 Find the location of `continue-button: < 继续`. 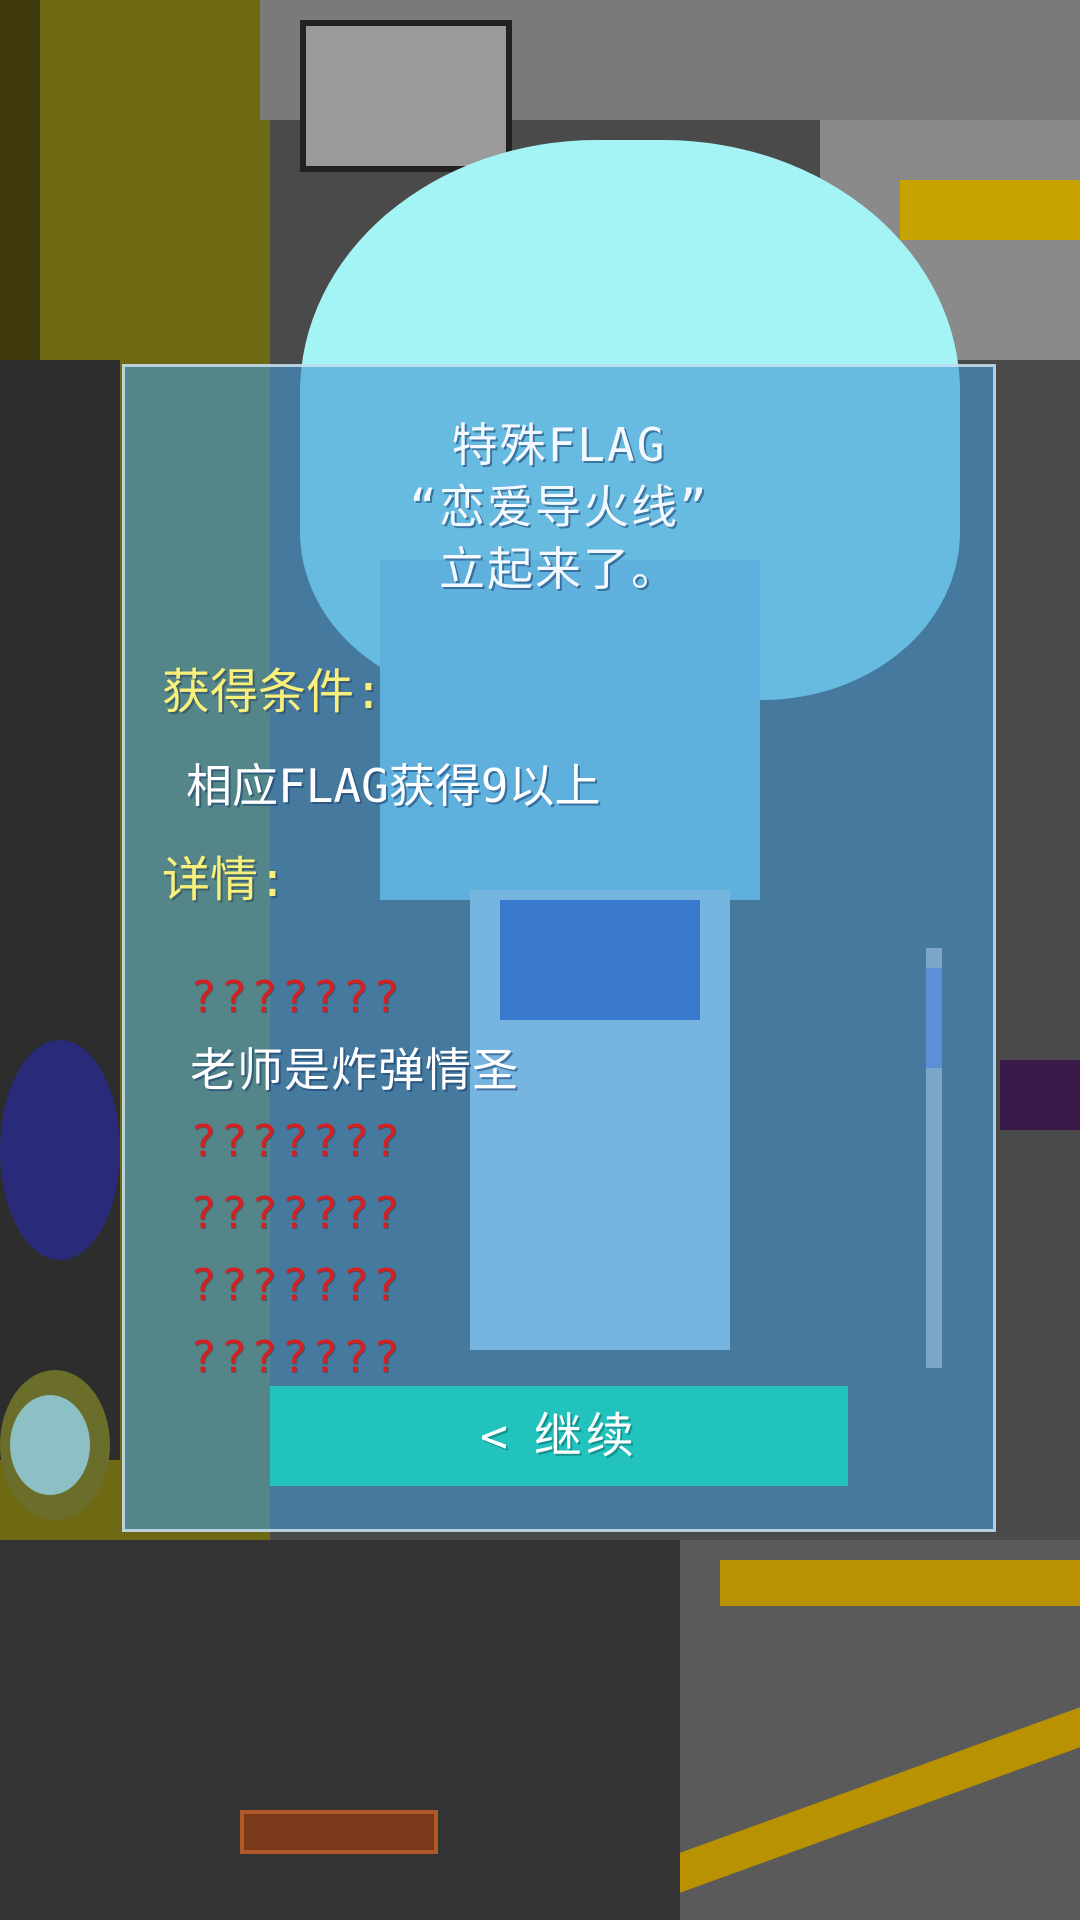

continue-button: < 继续 is located at coordinates (559, 1436).